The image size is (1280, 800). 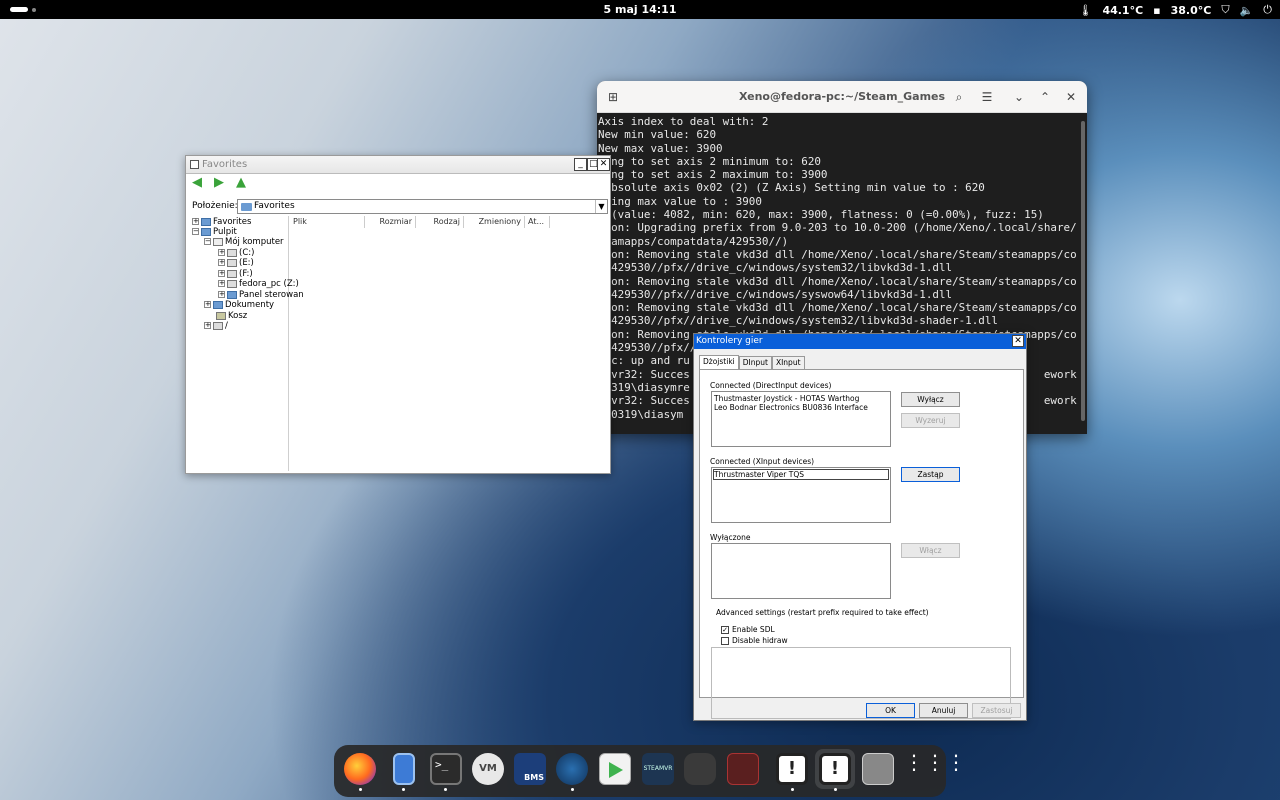 What do you see at coordinates (446, 769) in the screenshot?
I see `terminal-icon: >_` at bounding box center [446, 769].